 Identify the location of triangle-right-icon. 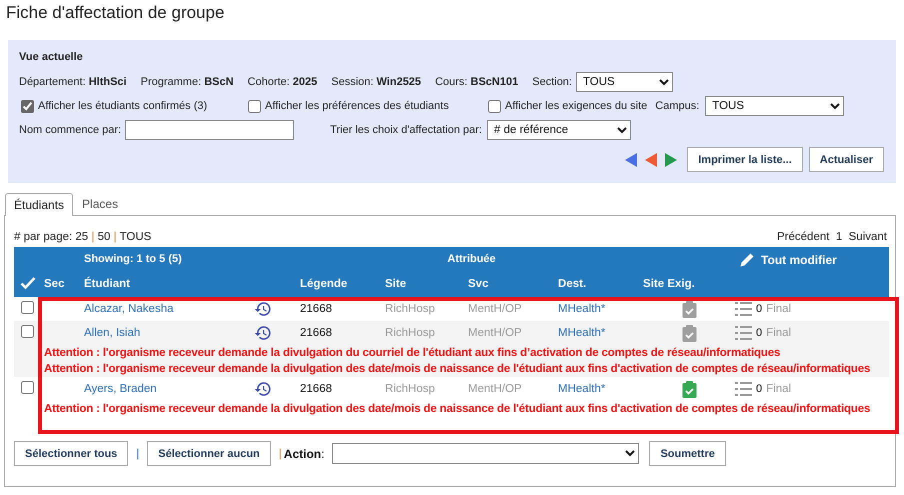
(671, 160).